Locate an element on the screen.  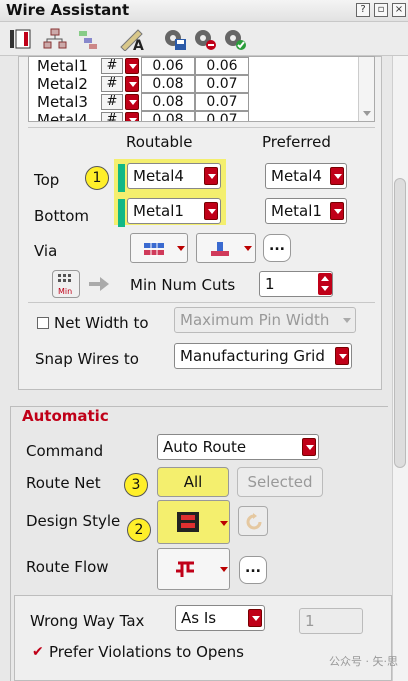
hierarchy-icon is located at coordinates (55, 39).